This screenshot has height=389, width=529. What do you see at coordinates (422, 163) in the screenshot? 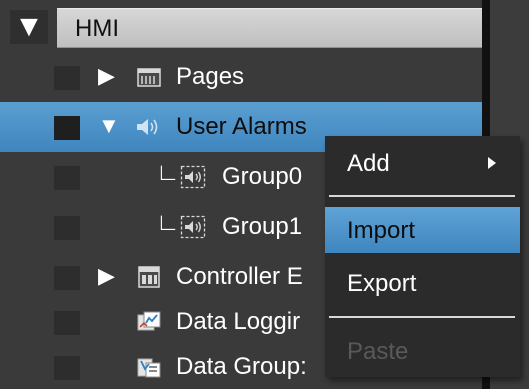
I see `menu-item-add: Add` at bounding box center [422, 163].